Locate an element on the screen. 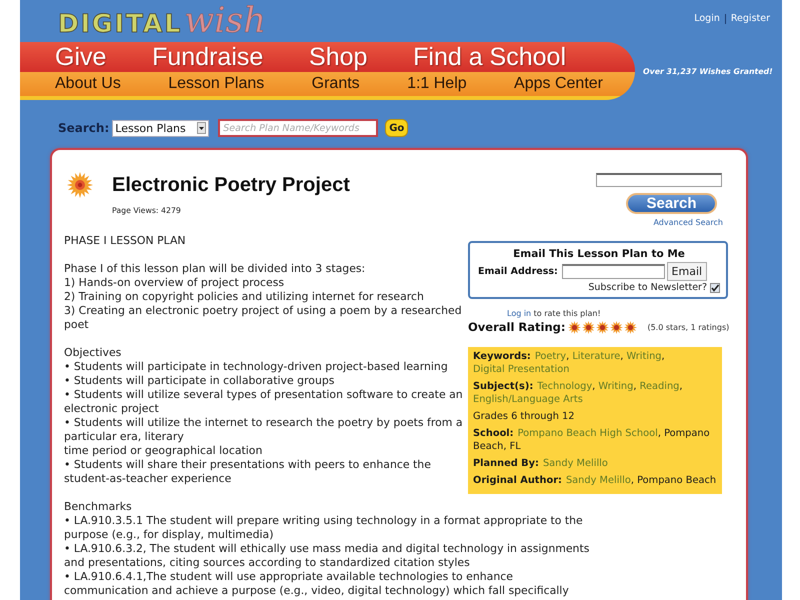 This screenshot has width=800, height=600. advanced-search-link: Advanced Search is located at coordinates (688, 222).